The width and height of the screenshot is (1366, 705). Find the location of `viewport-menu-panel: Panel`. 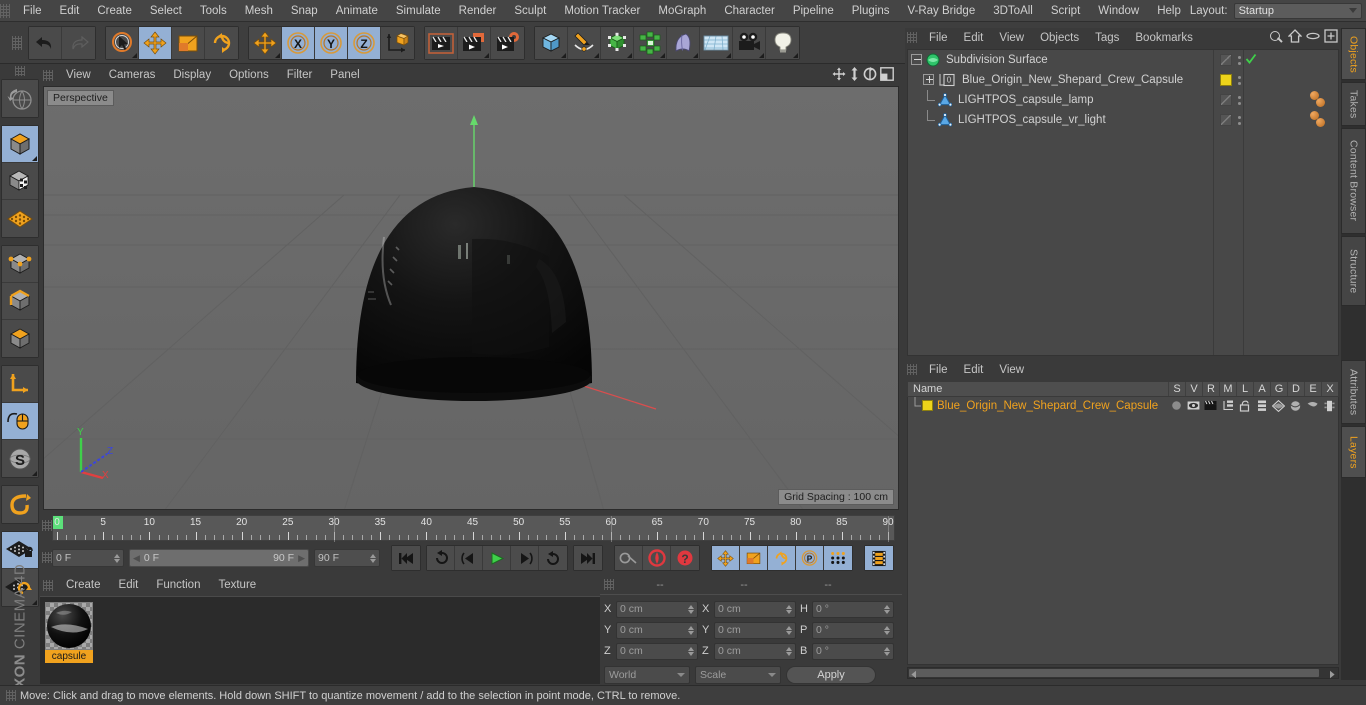

viewport-menu-panel: Panel is located at coordinates (344, 75).